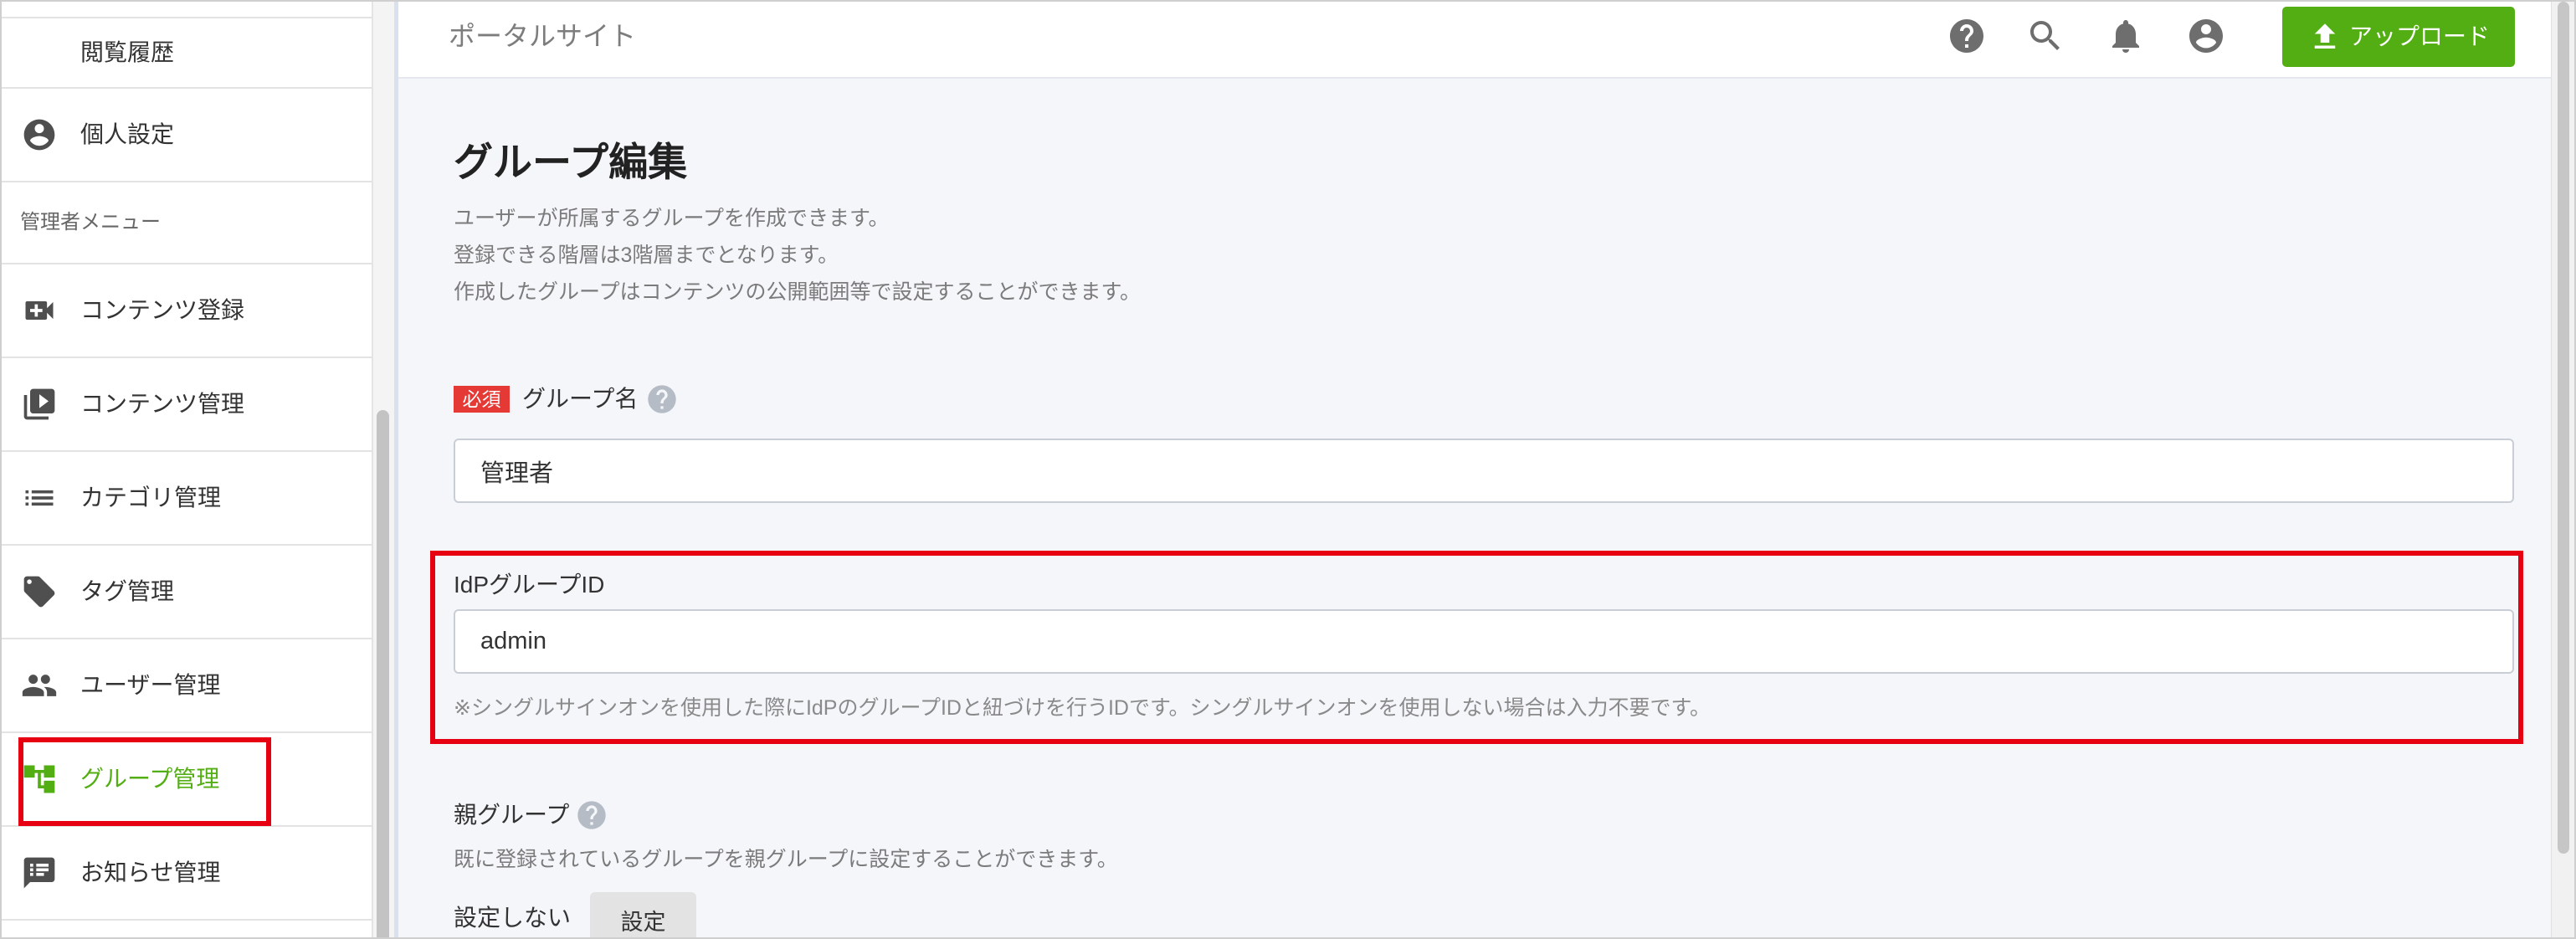  Describe the element at coordinates (2325, 36) in the screenshot. I see `upload-icon` at that location.